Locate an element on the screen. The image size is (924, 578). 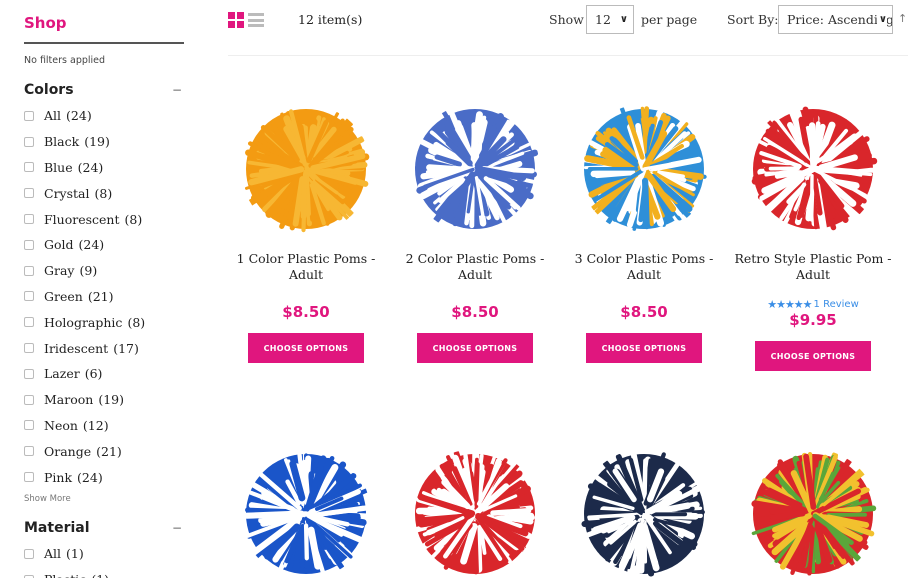
product-rating: ★★★★★ 1 Review is located at coordinates (813, 304).